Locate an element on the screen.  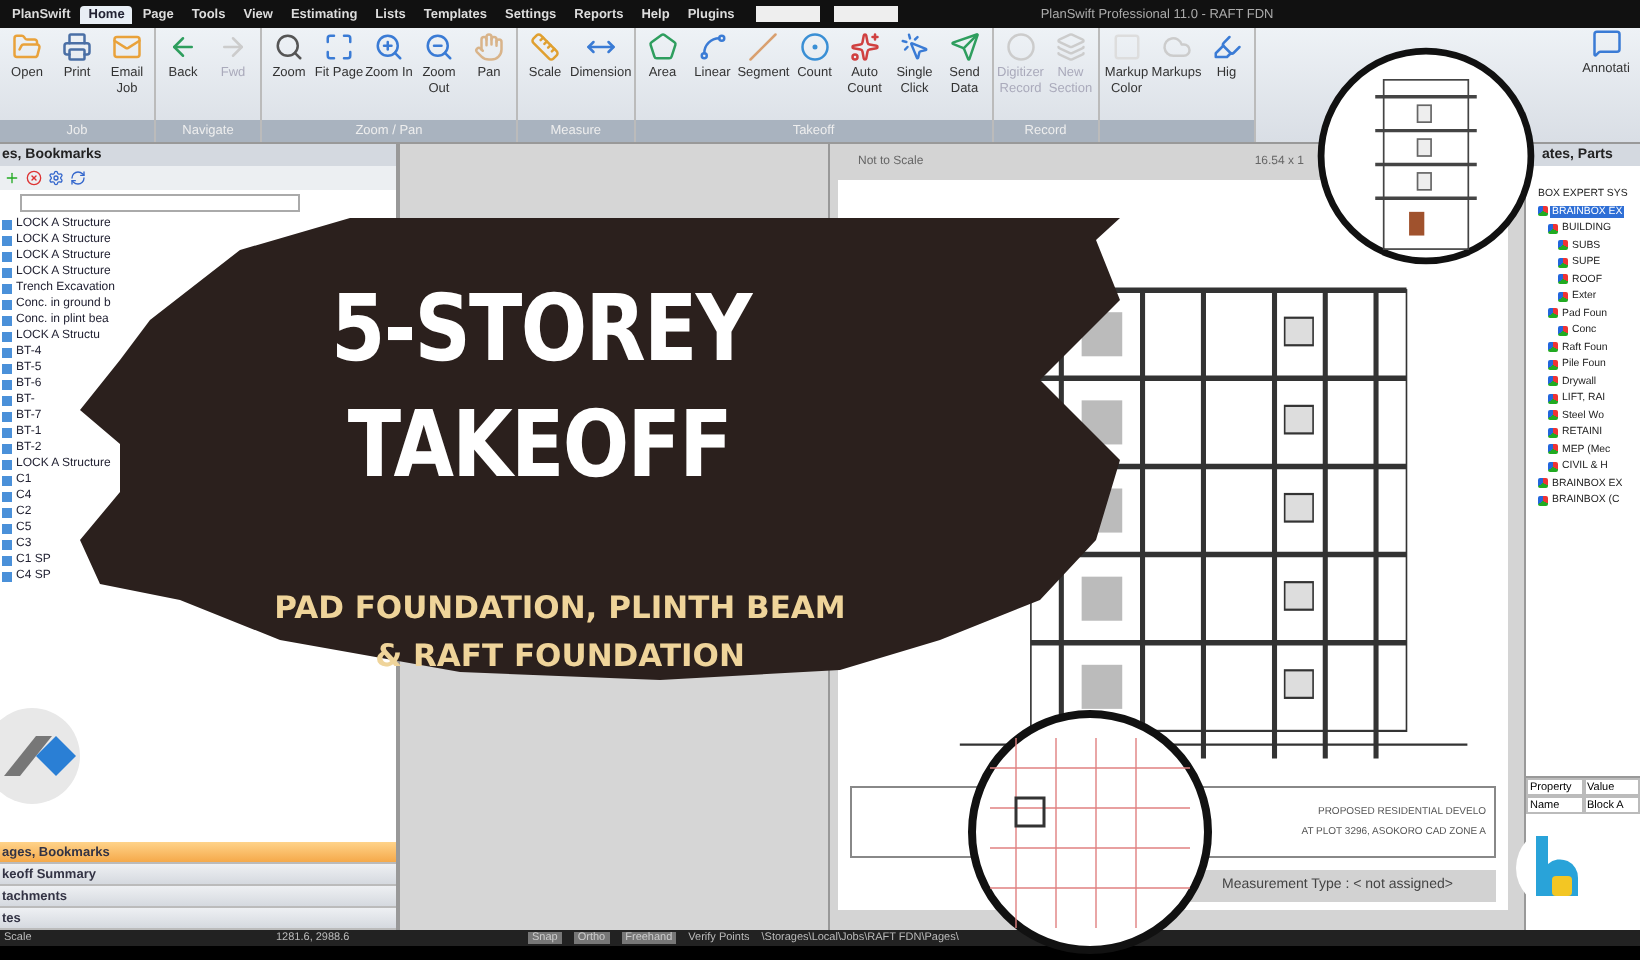
text-field is located at coordinates (866, 14).